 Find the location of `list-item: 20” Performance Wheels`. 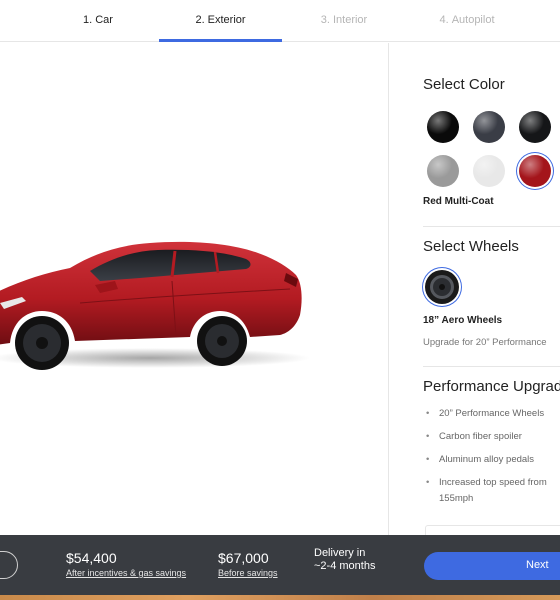

list-item: 20” Performance Wheels is located at coordinates (491, 414).